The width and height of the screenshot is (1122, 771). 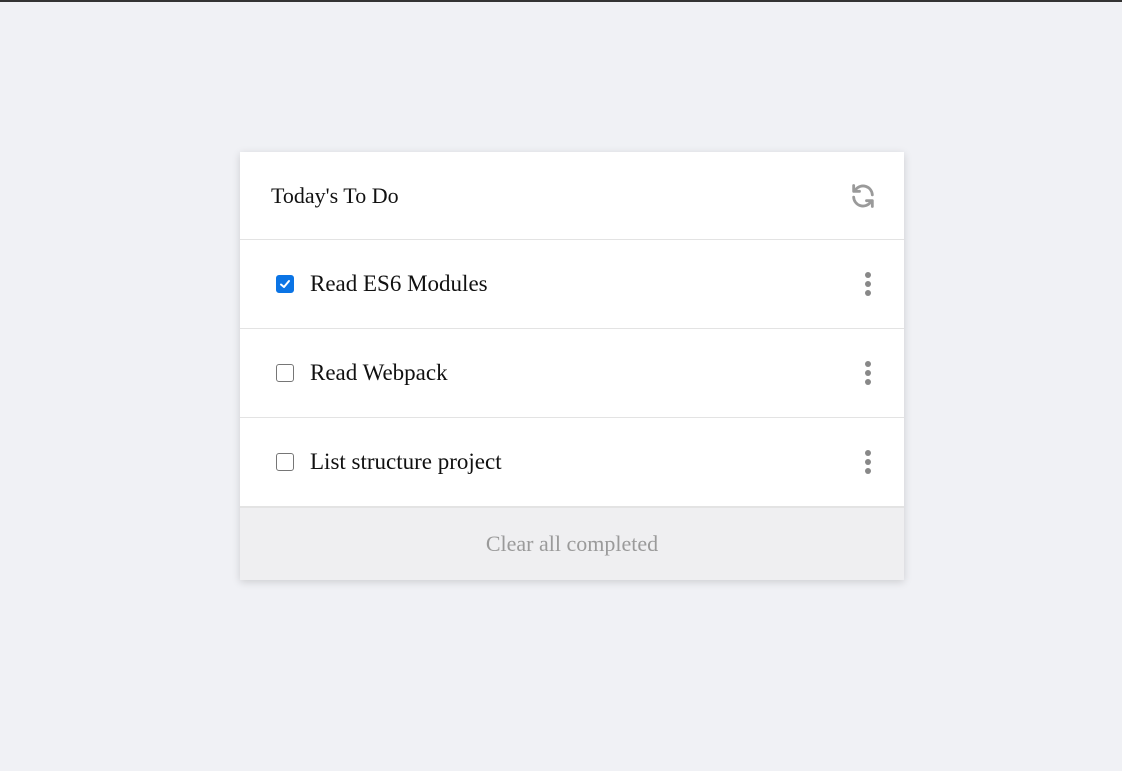 I want to click on checkmark-icon, so click(x=285, y=284).